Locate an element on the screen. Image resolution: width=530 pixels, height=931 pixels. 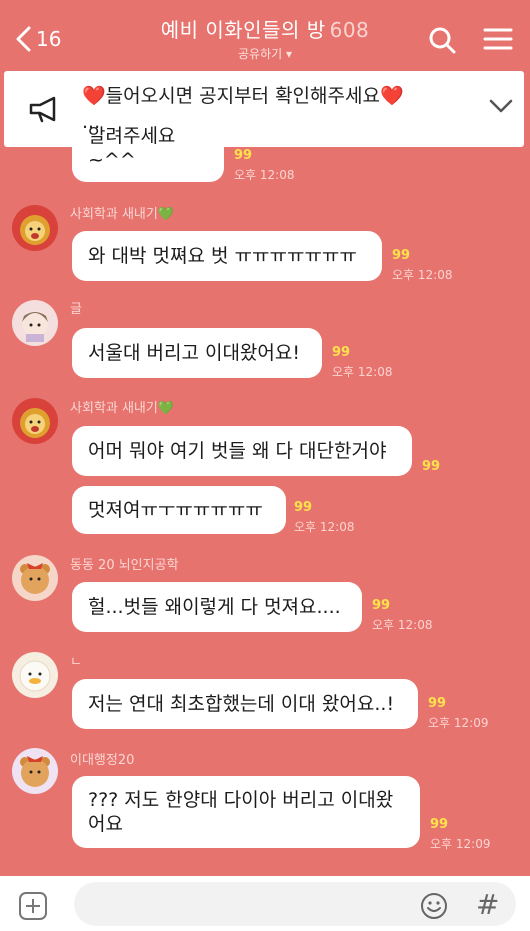
message-bubble: ??? 저도 한양대 다이아 버리고 이대왔 어요 is located at coordinates (246, 812).